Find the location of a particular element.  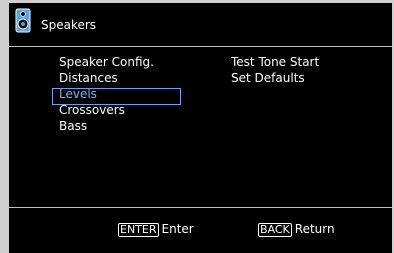

back-hint: BACK Return is located at coordinates (296, 229).